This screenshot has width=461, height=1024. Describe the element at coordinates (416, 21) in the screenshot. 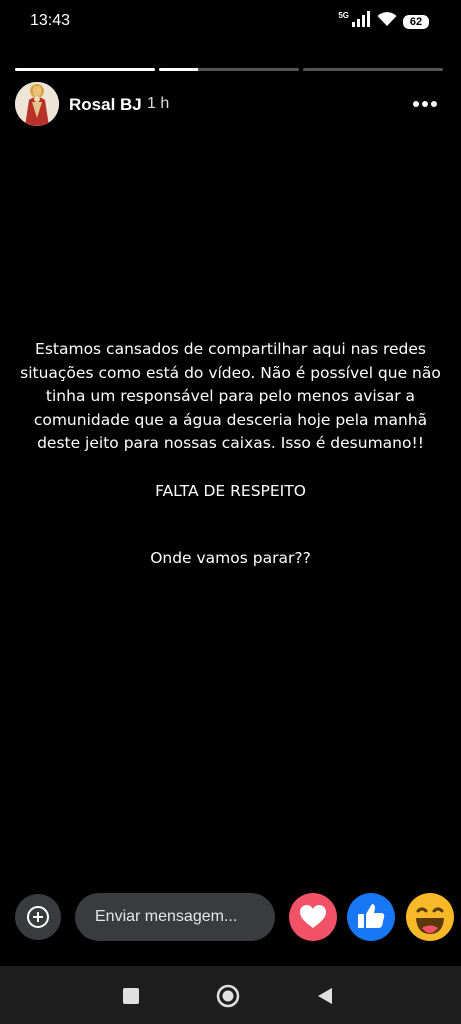

I see `battery-indicator: 62` at that location.